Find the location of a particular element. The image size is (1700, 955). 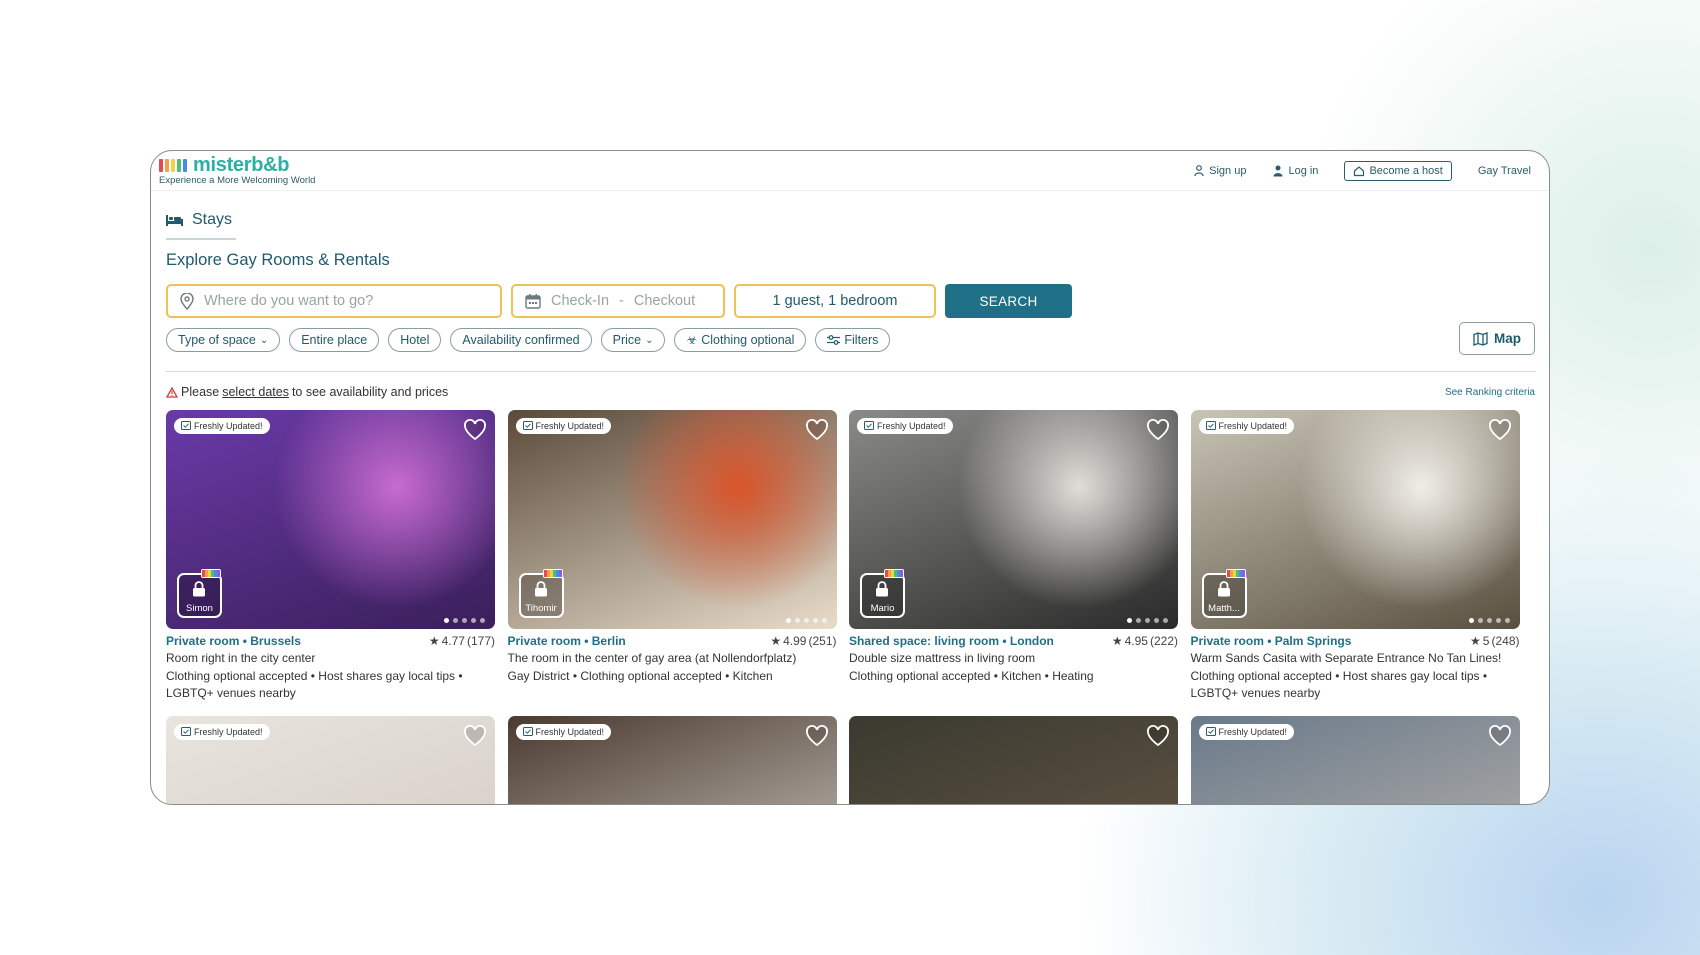

filter-type-of-space: Type of space ⌄ is located at coordinates (223, 340).